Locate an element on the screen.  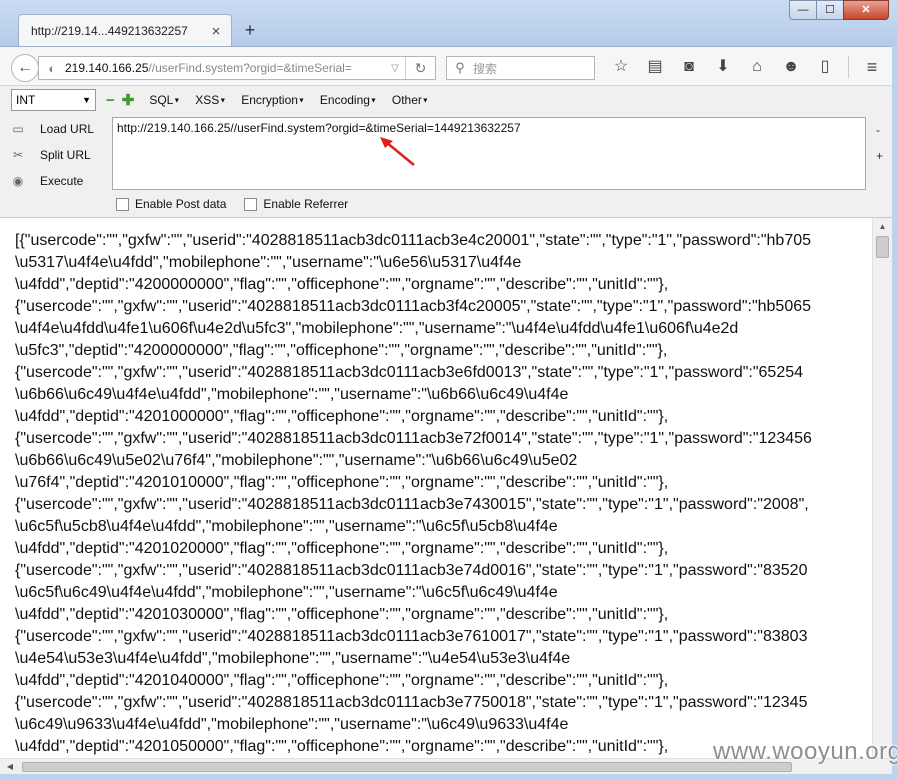
plus-icon: ✚ is located at coordinates (128, 100).